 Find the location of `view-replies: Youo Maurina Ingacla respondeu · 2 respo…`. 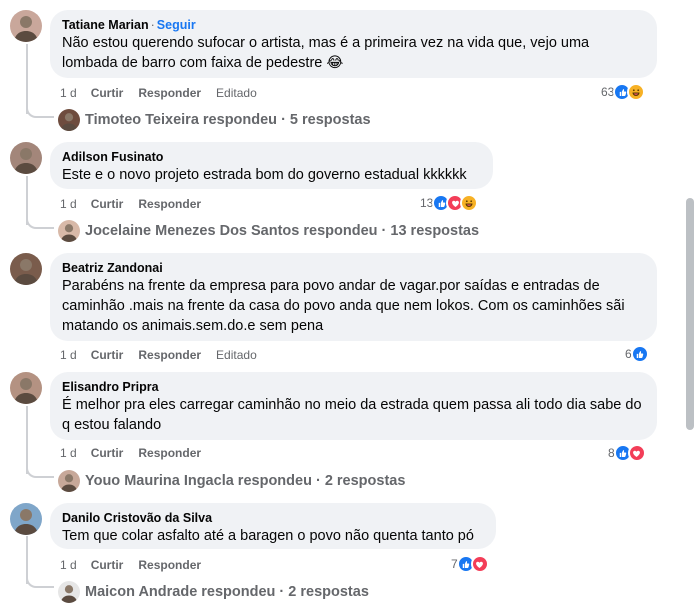

view-replies: Youo Maurina Ingacla respondeu · 2 respo… is located at coordinates (231, 481).